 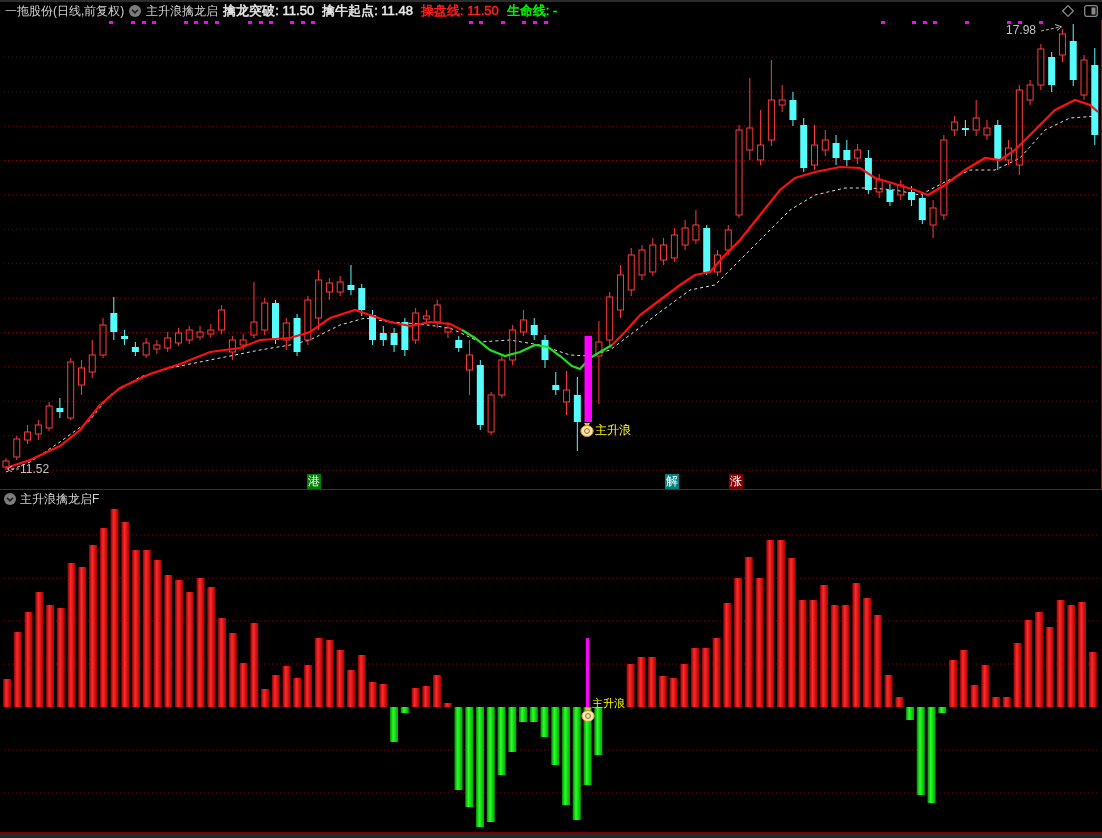 What do you see at coordinates (1068, 11) in the screenshot?
I see `diamond-icon` at bounding box center [1068, 11].